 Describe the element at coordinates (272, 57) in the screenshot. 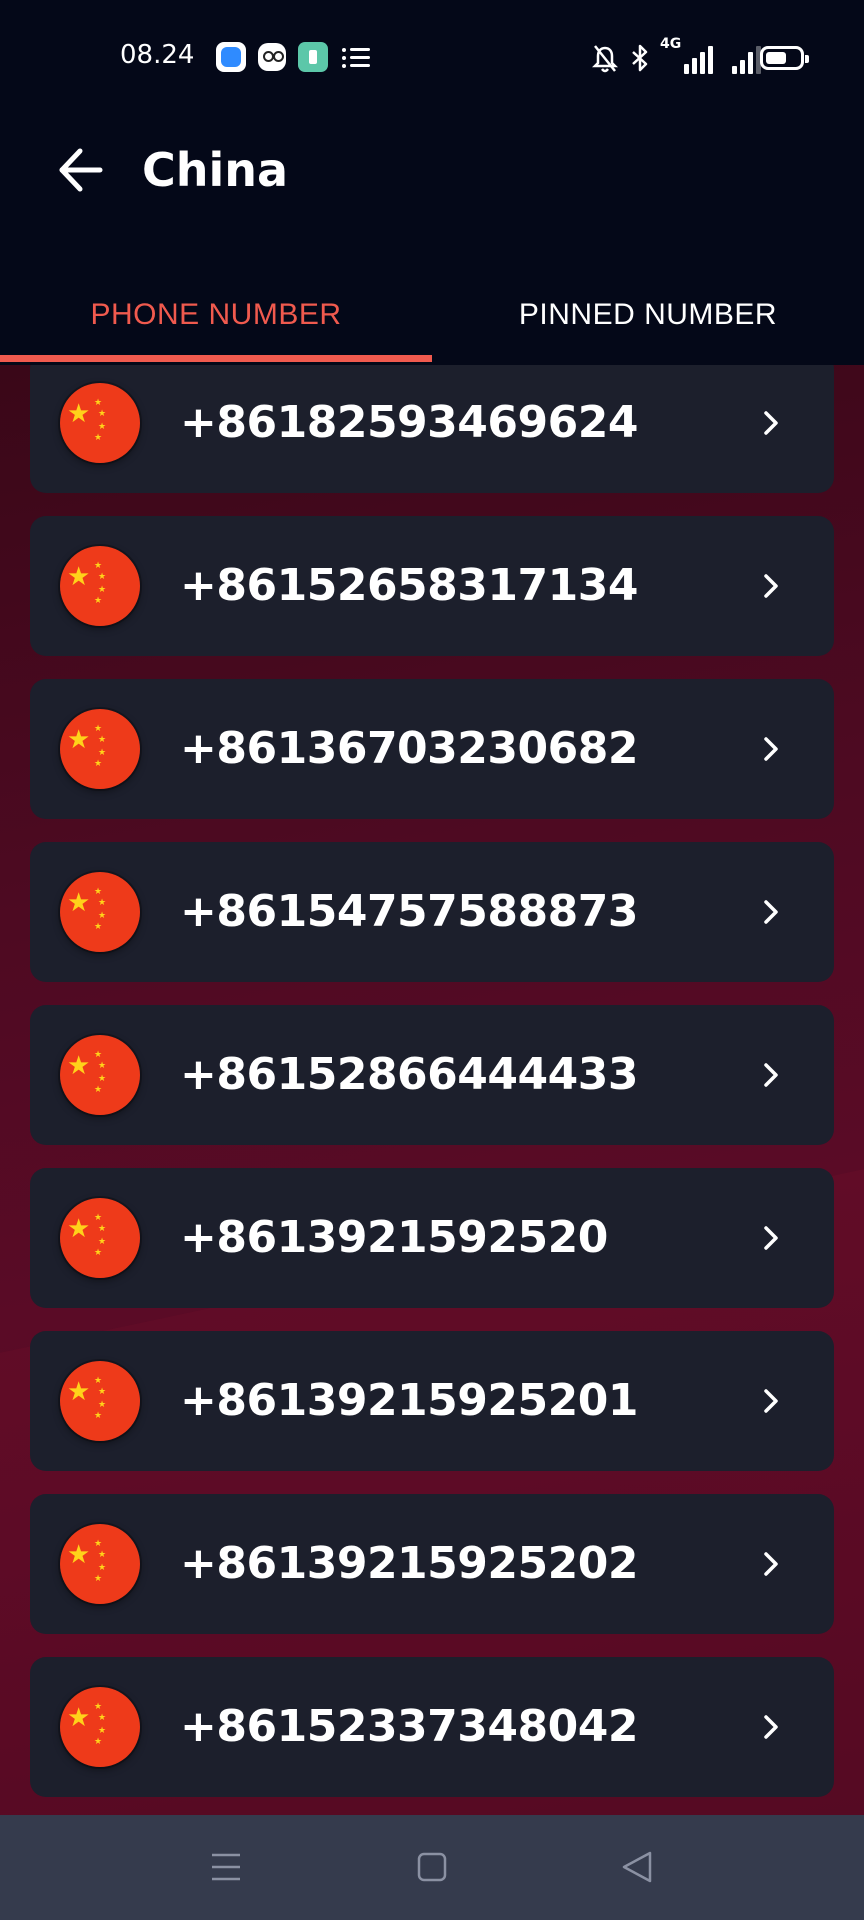

I see `app-owl-icon` at that location.